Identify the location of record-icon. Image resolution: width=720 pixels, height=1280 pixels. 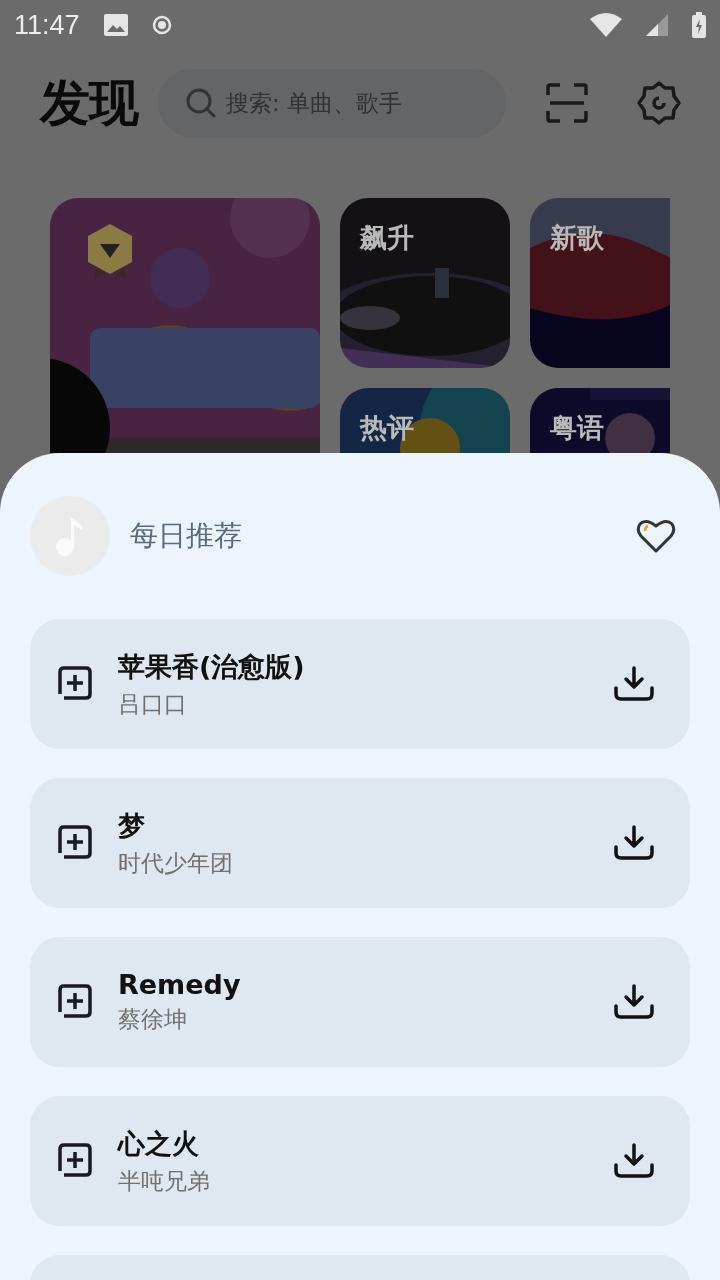
(161, 25).